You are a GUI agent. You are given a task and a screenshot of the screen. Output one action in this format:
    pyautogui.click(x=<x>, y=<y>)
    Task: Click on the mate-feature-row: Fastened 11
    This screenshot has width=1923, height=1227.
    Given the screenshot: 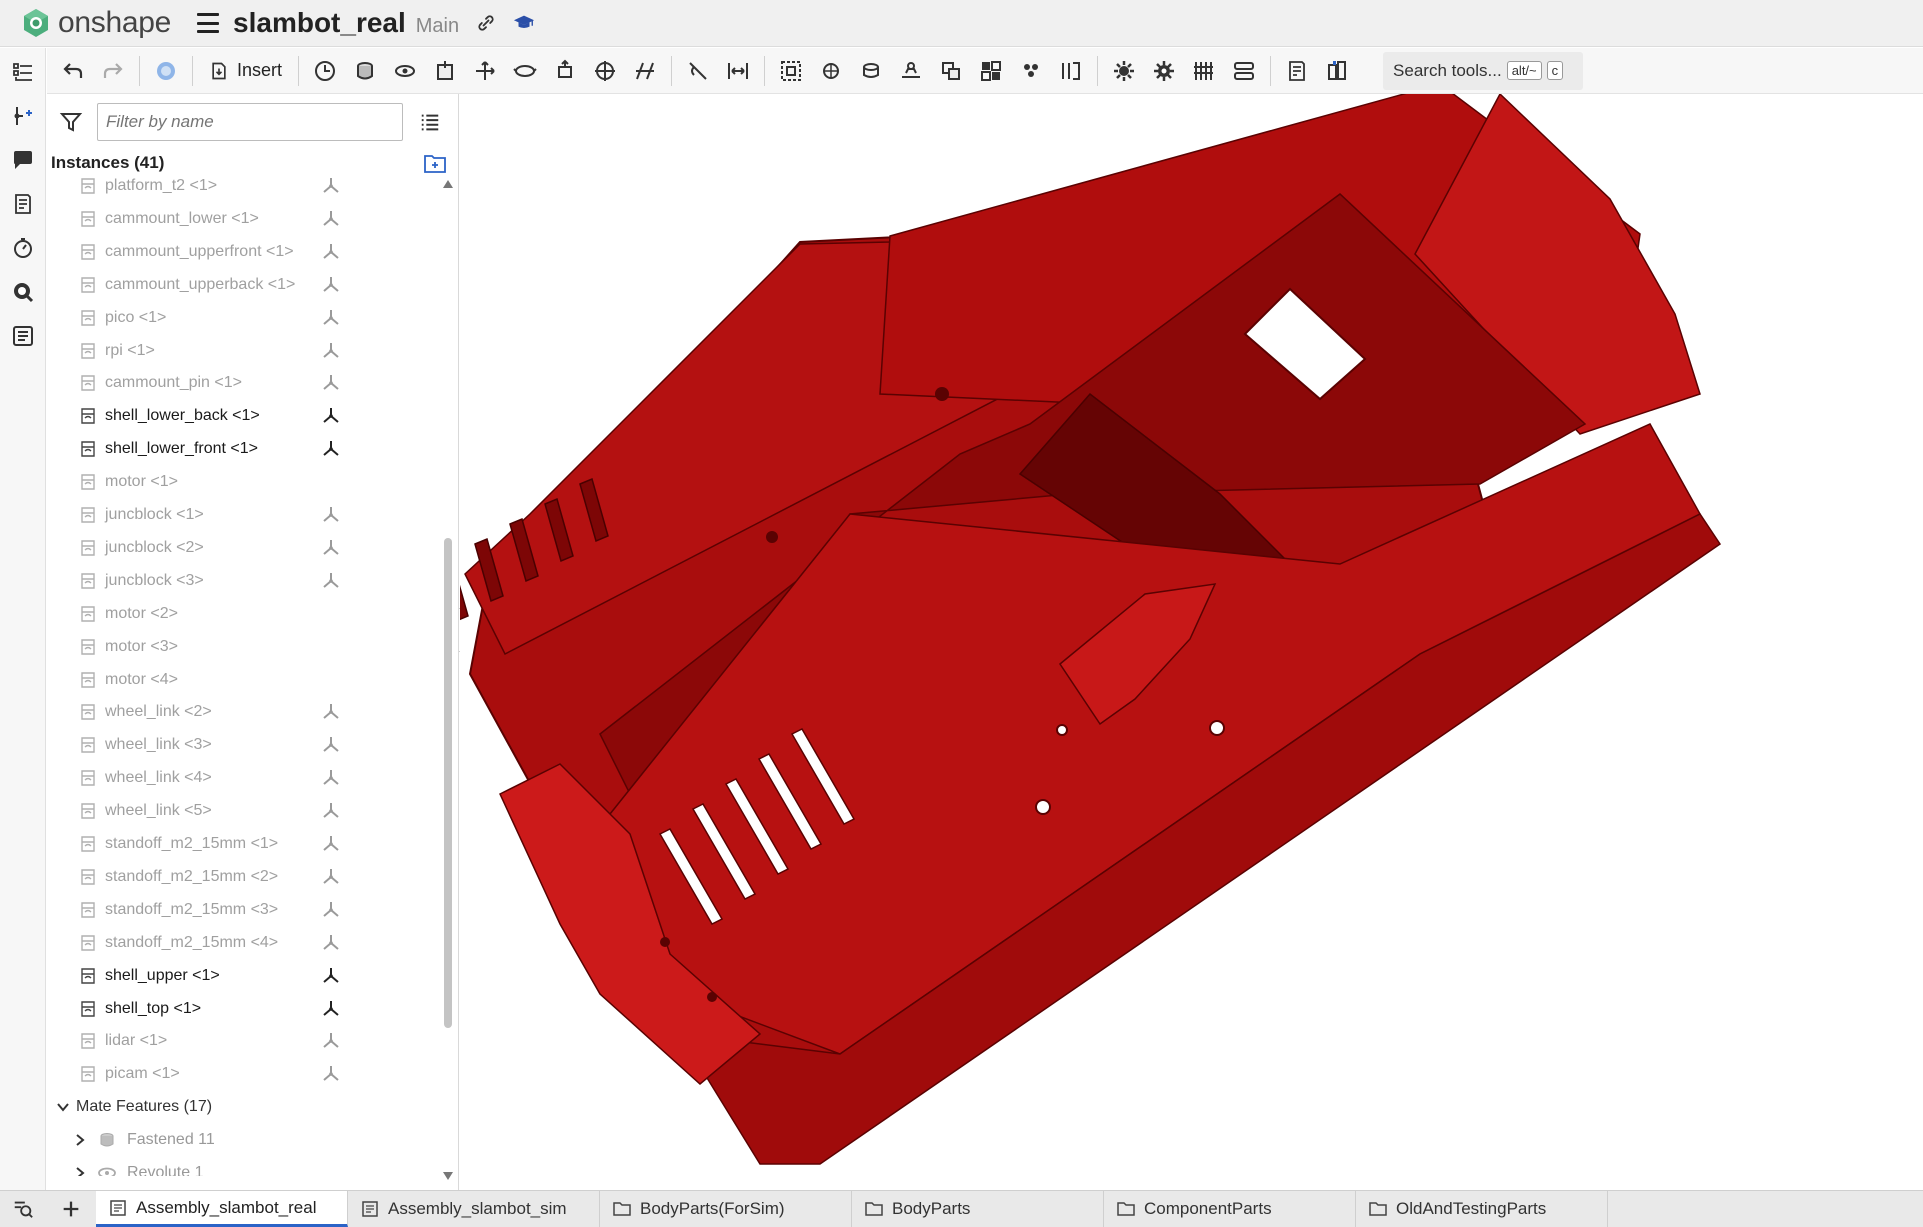 What is the action you would take?
    pyautogui.click(x=243, y=1140)
    